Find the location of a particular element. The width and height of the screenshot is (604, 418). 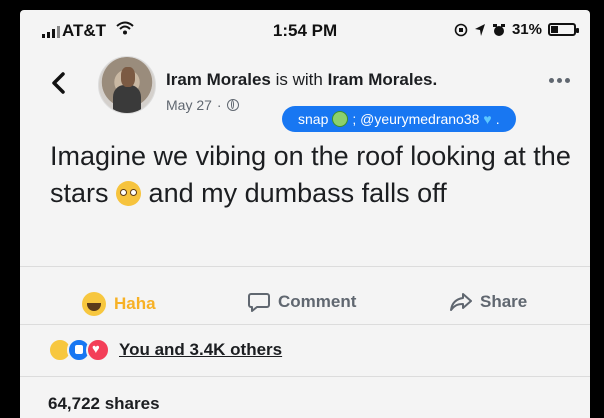

battery-fill is located at coordinates (554, 29).